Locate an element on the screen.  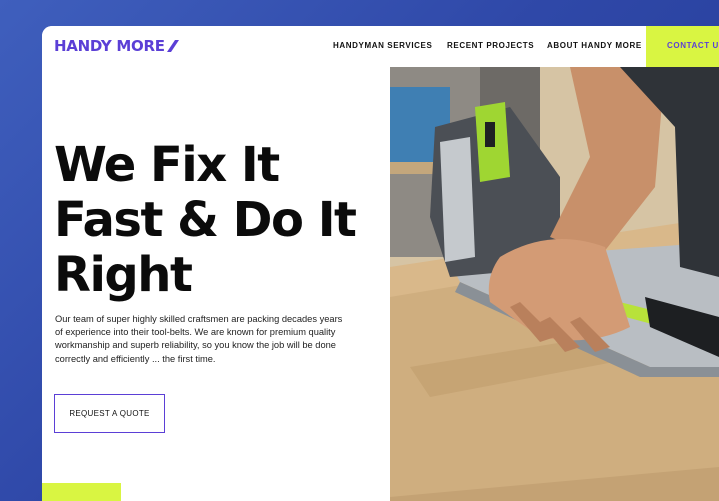
contact-us-button: CONTACT US is located at coordinates (682, 46).